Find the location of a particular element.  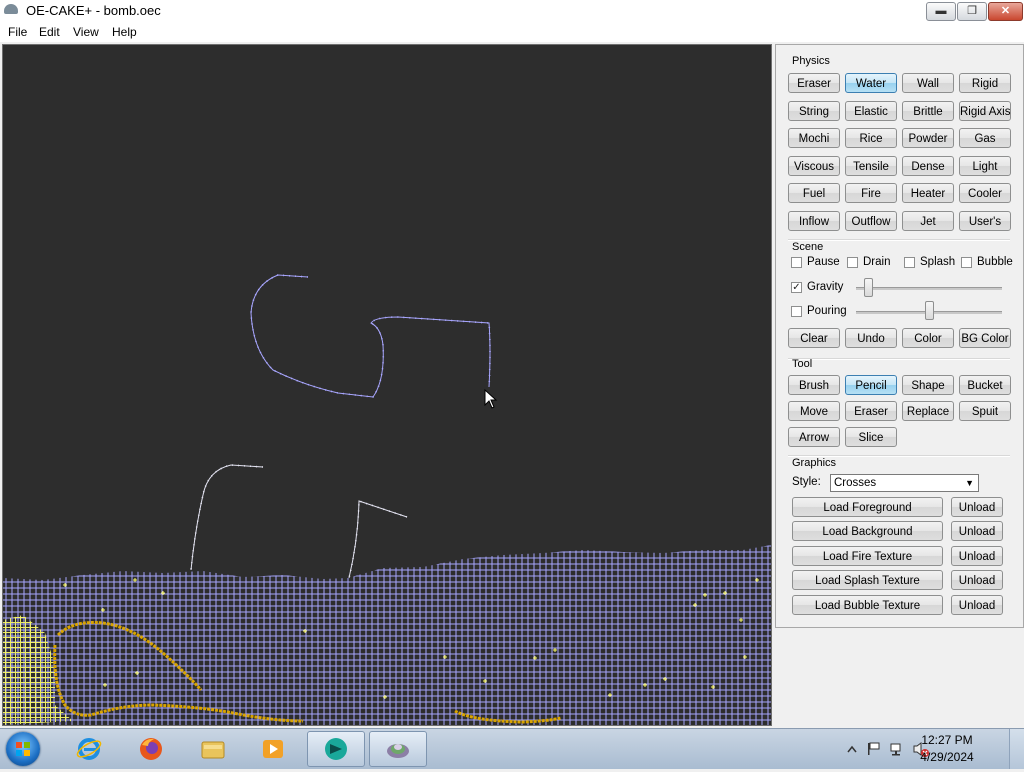

tool-bucket-button: Bucket is located at coordinates (985, 385).